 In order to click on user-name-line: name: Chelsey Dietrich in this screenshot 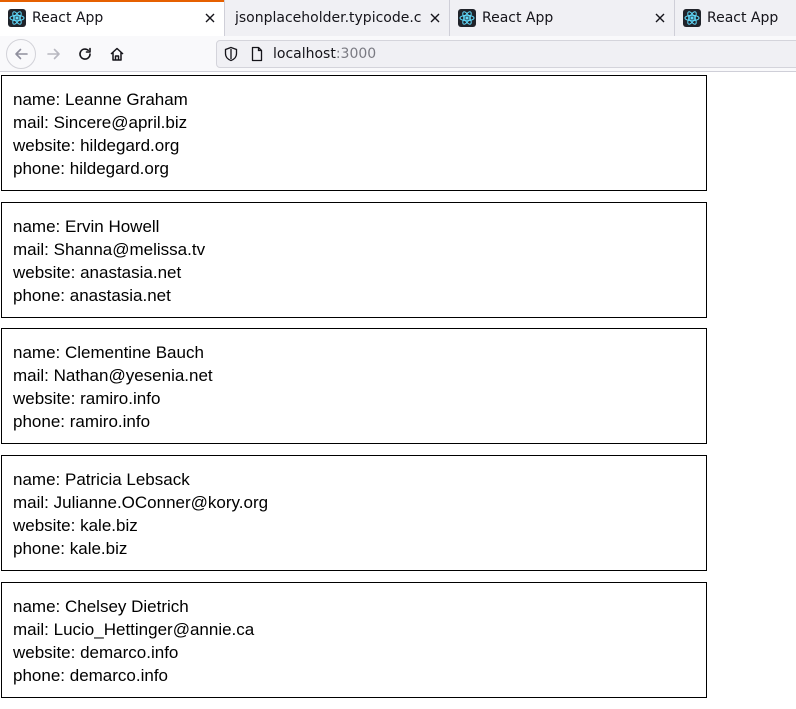, I will do `click(359, 606)`.